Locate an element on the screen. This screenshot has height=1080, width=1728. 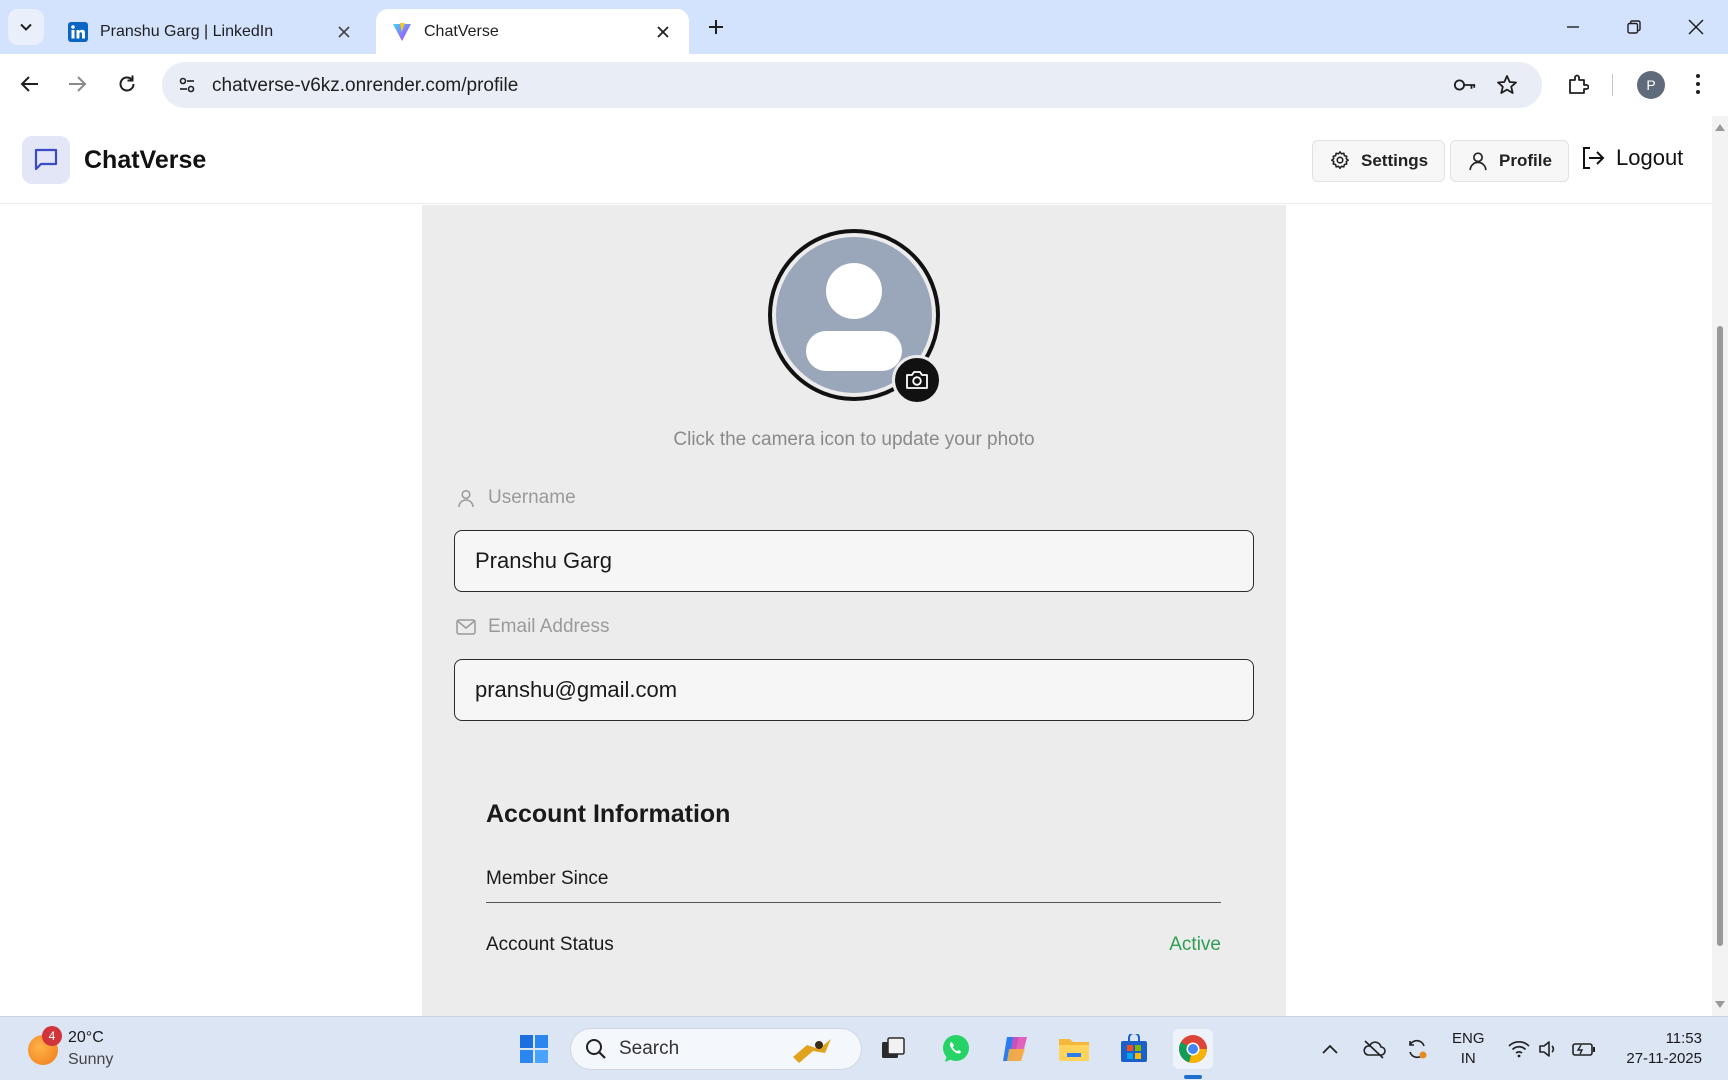
email-value: pranshu@gmail.com is located at coordinates (576, 689).